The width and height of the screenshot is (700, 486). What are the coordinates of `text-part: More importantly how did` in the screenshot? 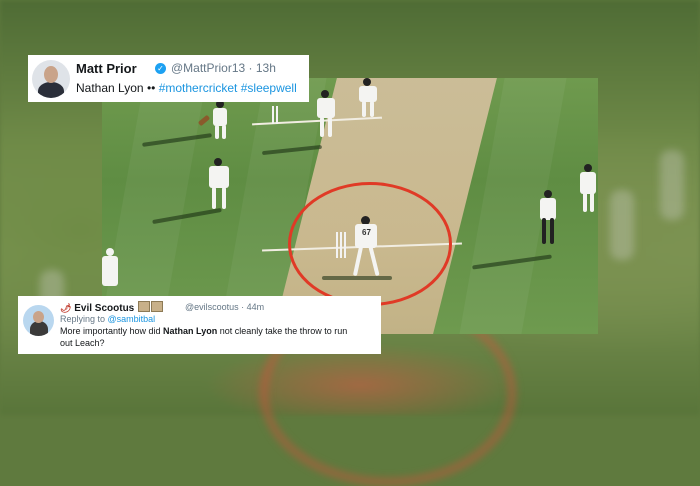 It's located at (112, 331).